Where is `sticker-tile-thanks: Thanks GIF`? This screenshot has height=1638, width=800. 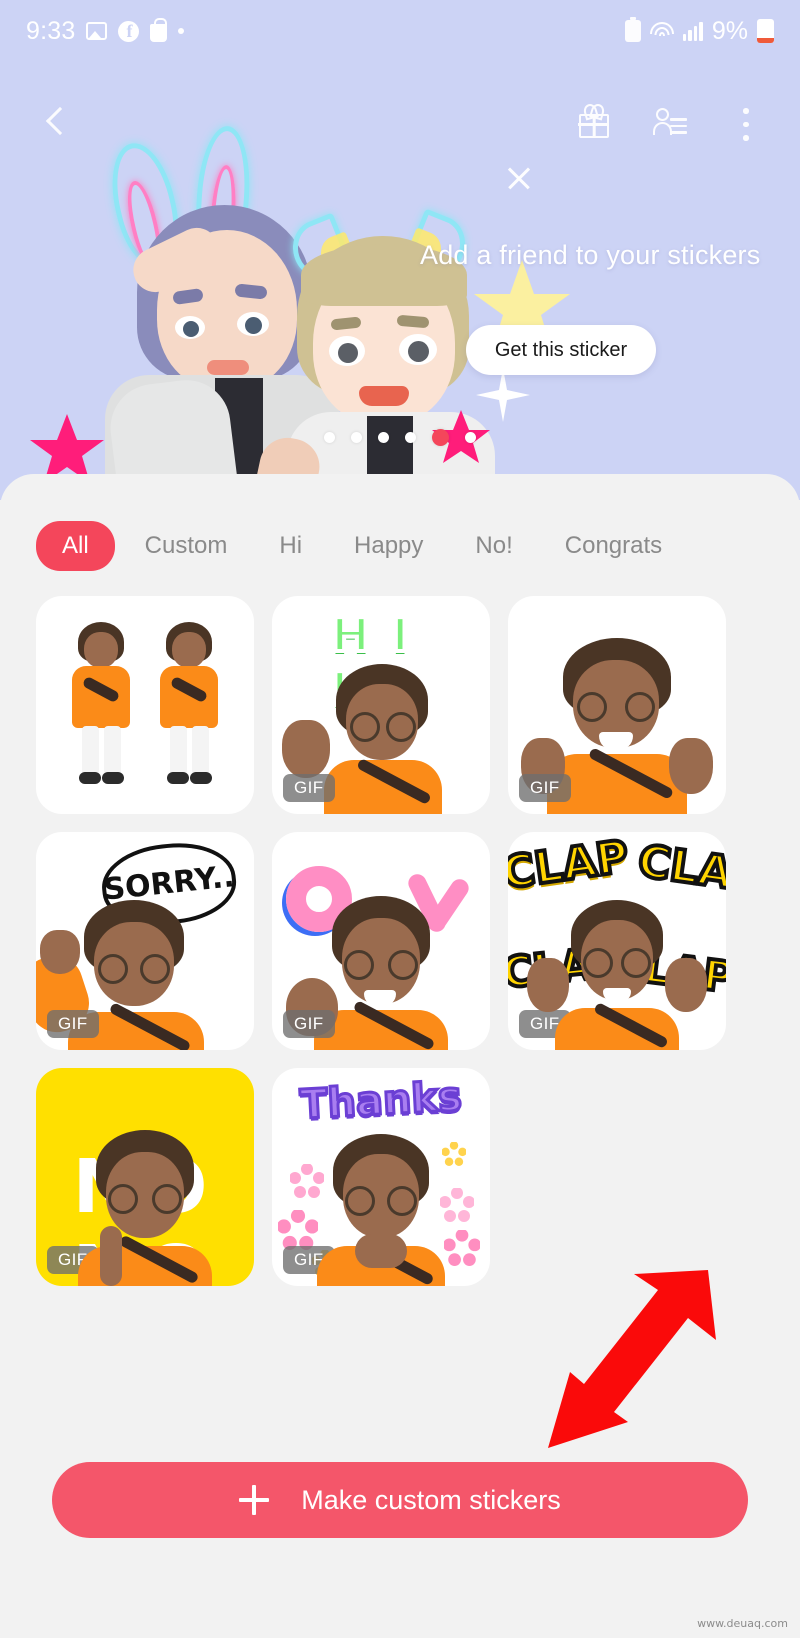 sticker-tile-thanks: Thanks GIF is located at coordinates (381, 1177).